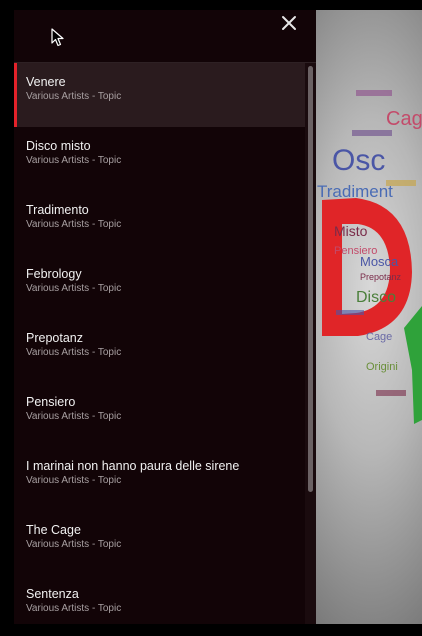  What do you see at coordinates (159, 287) in the screenshot?
I see `playlist-item: Febrology Various Artists - Topic` at bounding box center [159, 287].